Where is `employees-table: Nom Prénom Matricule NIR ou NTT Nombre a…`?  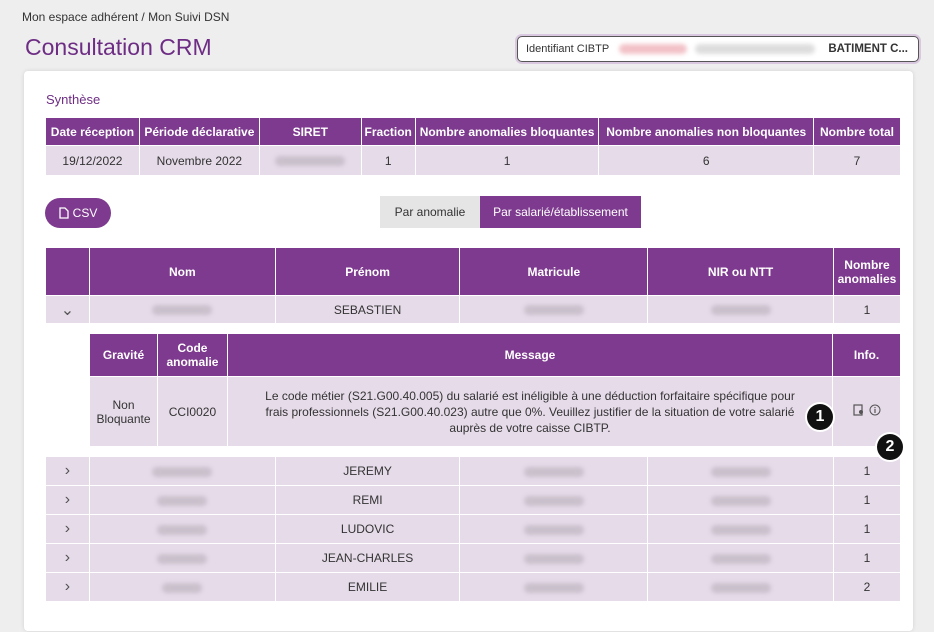
employees-table: Nom Prénom Matricule NIR ou NTT Nombre a… is located at coordinates (473, 285).